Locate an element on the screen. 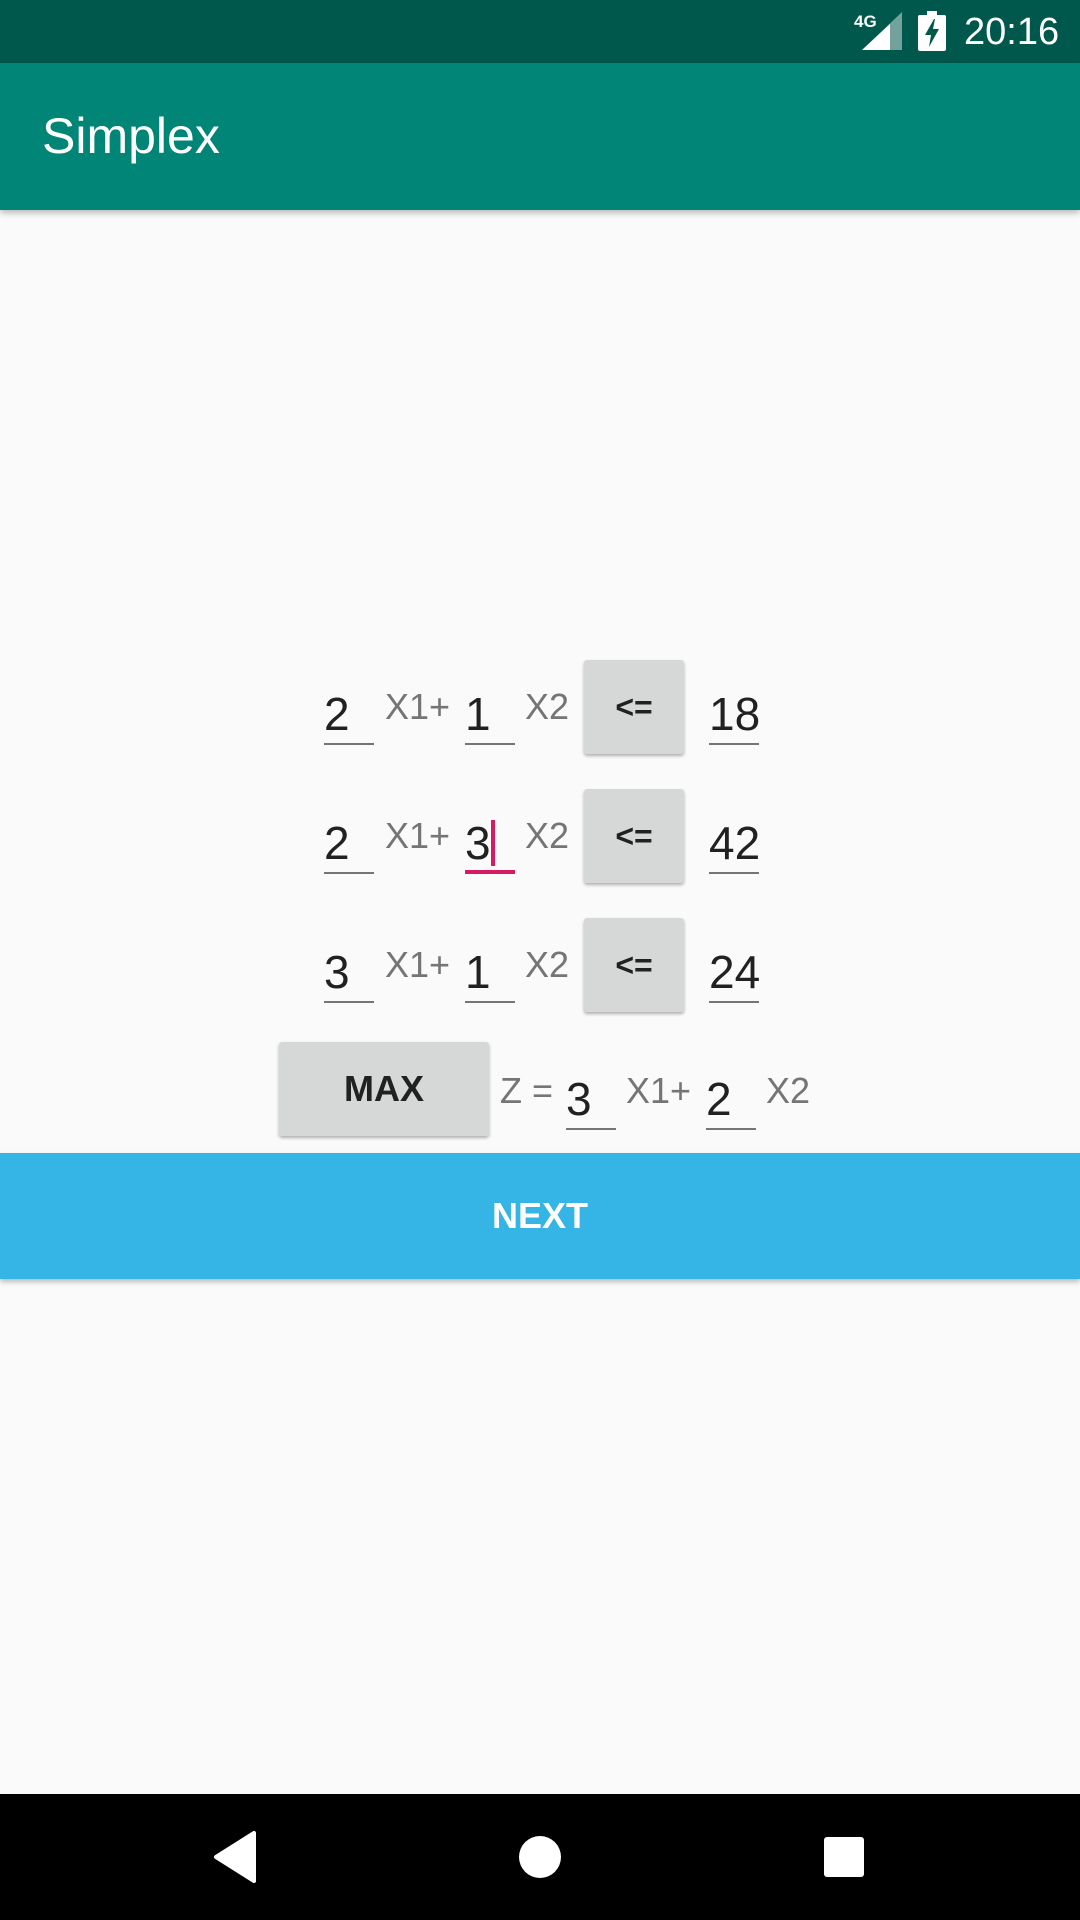  constraint-1-coef-x2-input: 1 is located at coordinates (490, 714).